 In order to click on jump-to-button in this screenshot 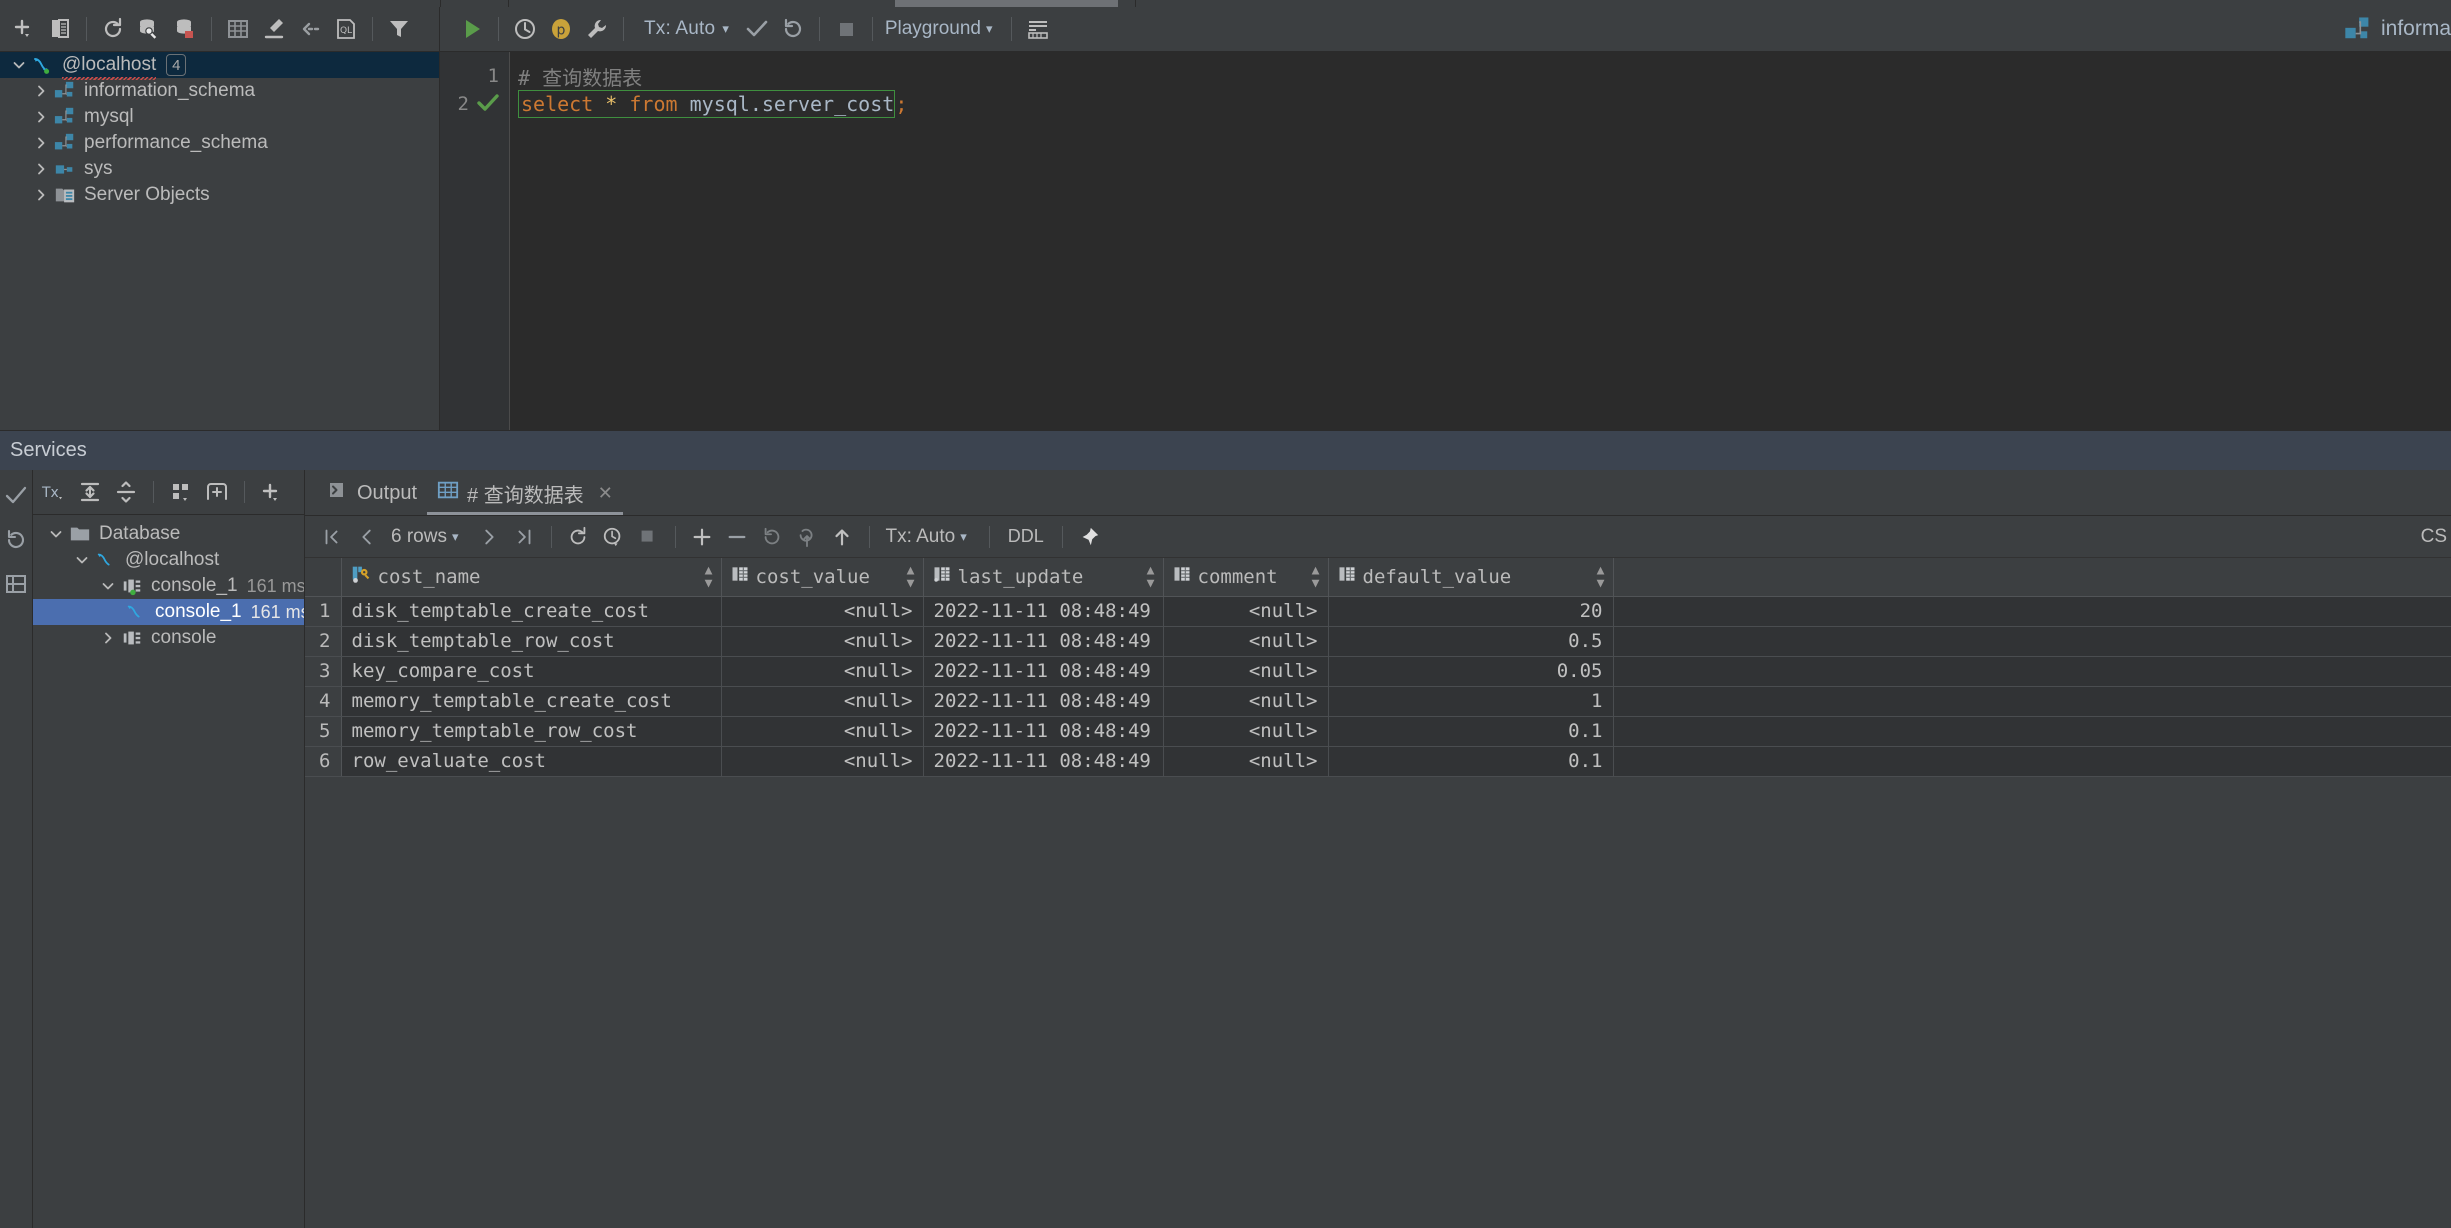, I will do `click(310, 29)`.